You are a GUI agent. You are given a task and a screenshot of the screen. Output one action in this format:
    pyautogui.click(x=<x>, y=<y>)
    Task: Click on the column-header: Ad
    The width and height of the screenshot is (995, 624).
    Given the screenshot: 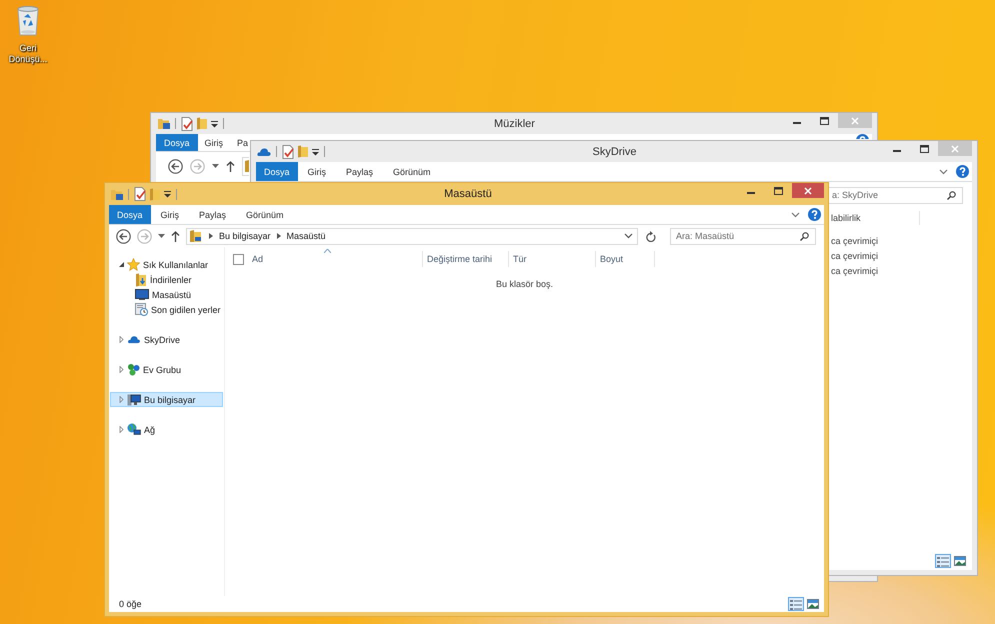 What is the action you would take?
    pyautogui.click(x=258, y=259)
    